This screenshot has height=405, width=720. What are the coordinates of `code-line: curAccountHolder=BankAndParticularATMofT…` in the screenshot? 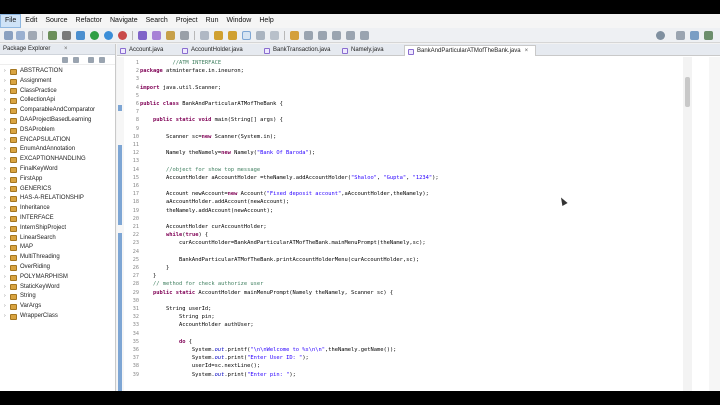 It's located at (283, 243).